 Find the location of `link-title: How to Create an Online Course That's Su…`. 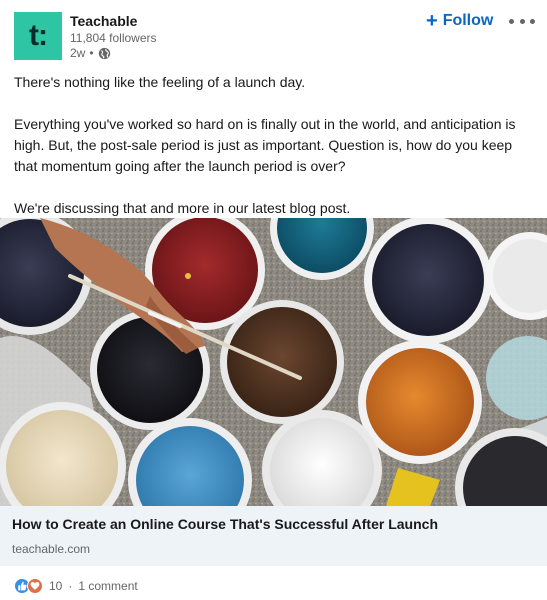

link-title: How to Create an Online Course That's Su… is located at coordinates (225, 524).